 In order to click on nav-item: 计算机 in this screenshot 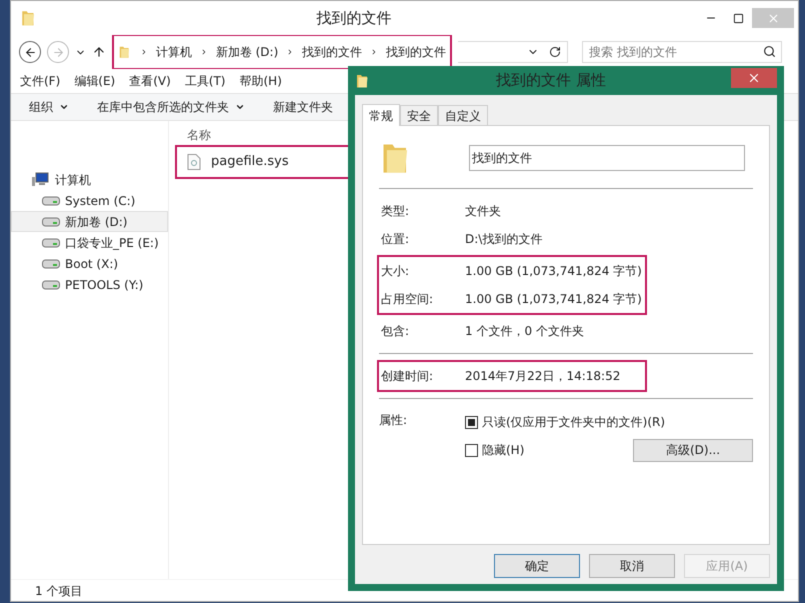, I will do `click(89, 179)`.